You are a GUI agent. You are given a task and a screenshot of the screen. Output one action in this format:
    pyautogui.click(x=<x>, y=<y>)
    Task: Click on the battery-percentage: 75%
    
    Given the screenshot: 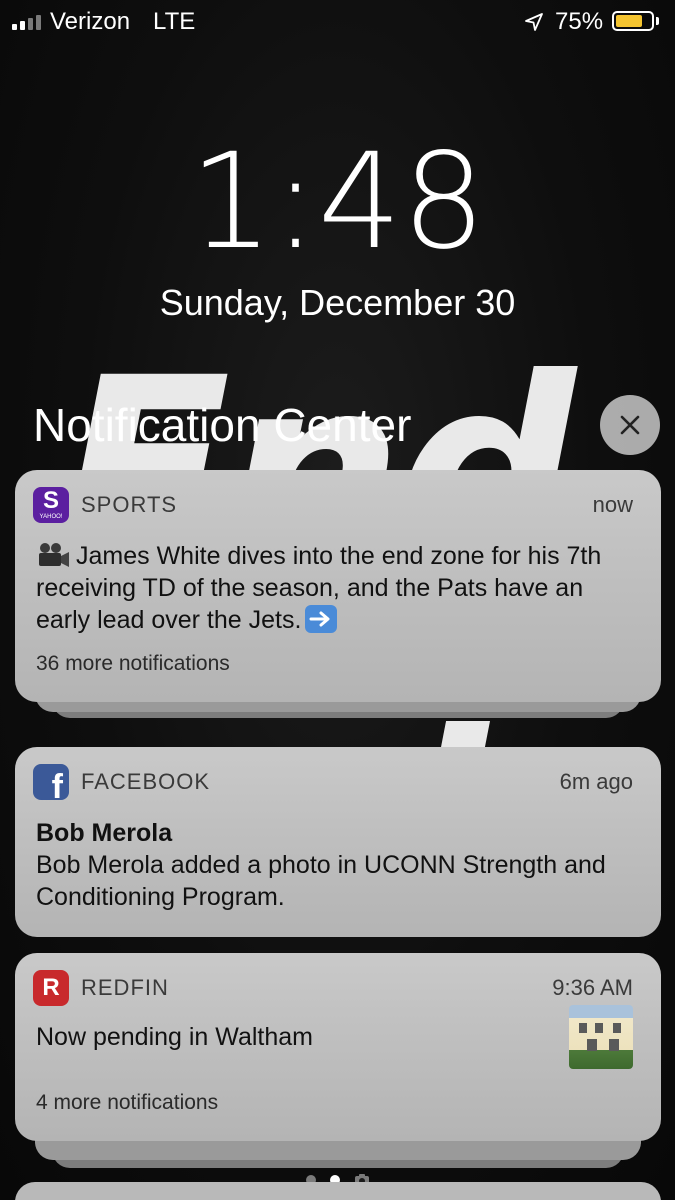 What is the action you would take?
    pyautogui.click(x=579, y=21)
    